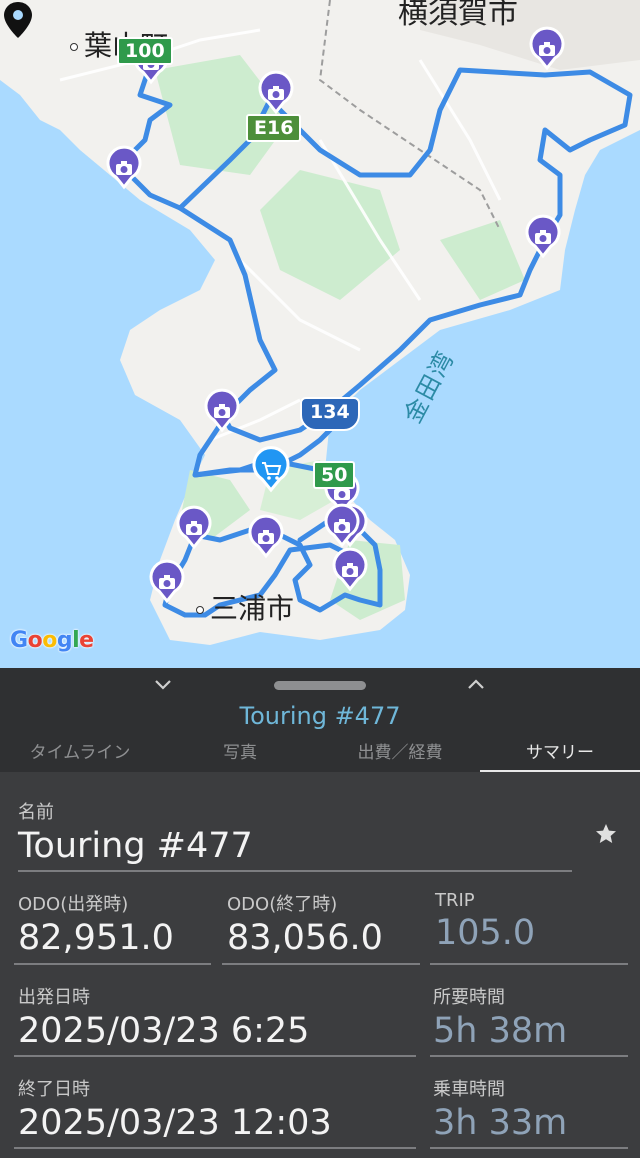 The image size is (640, 1158). What do you see at coordinates (163, 684) in the screenshot?
I see `chevron-down-icon` at bounding box center [163, 684].